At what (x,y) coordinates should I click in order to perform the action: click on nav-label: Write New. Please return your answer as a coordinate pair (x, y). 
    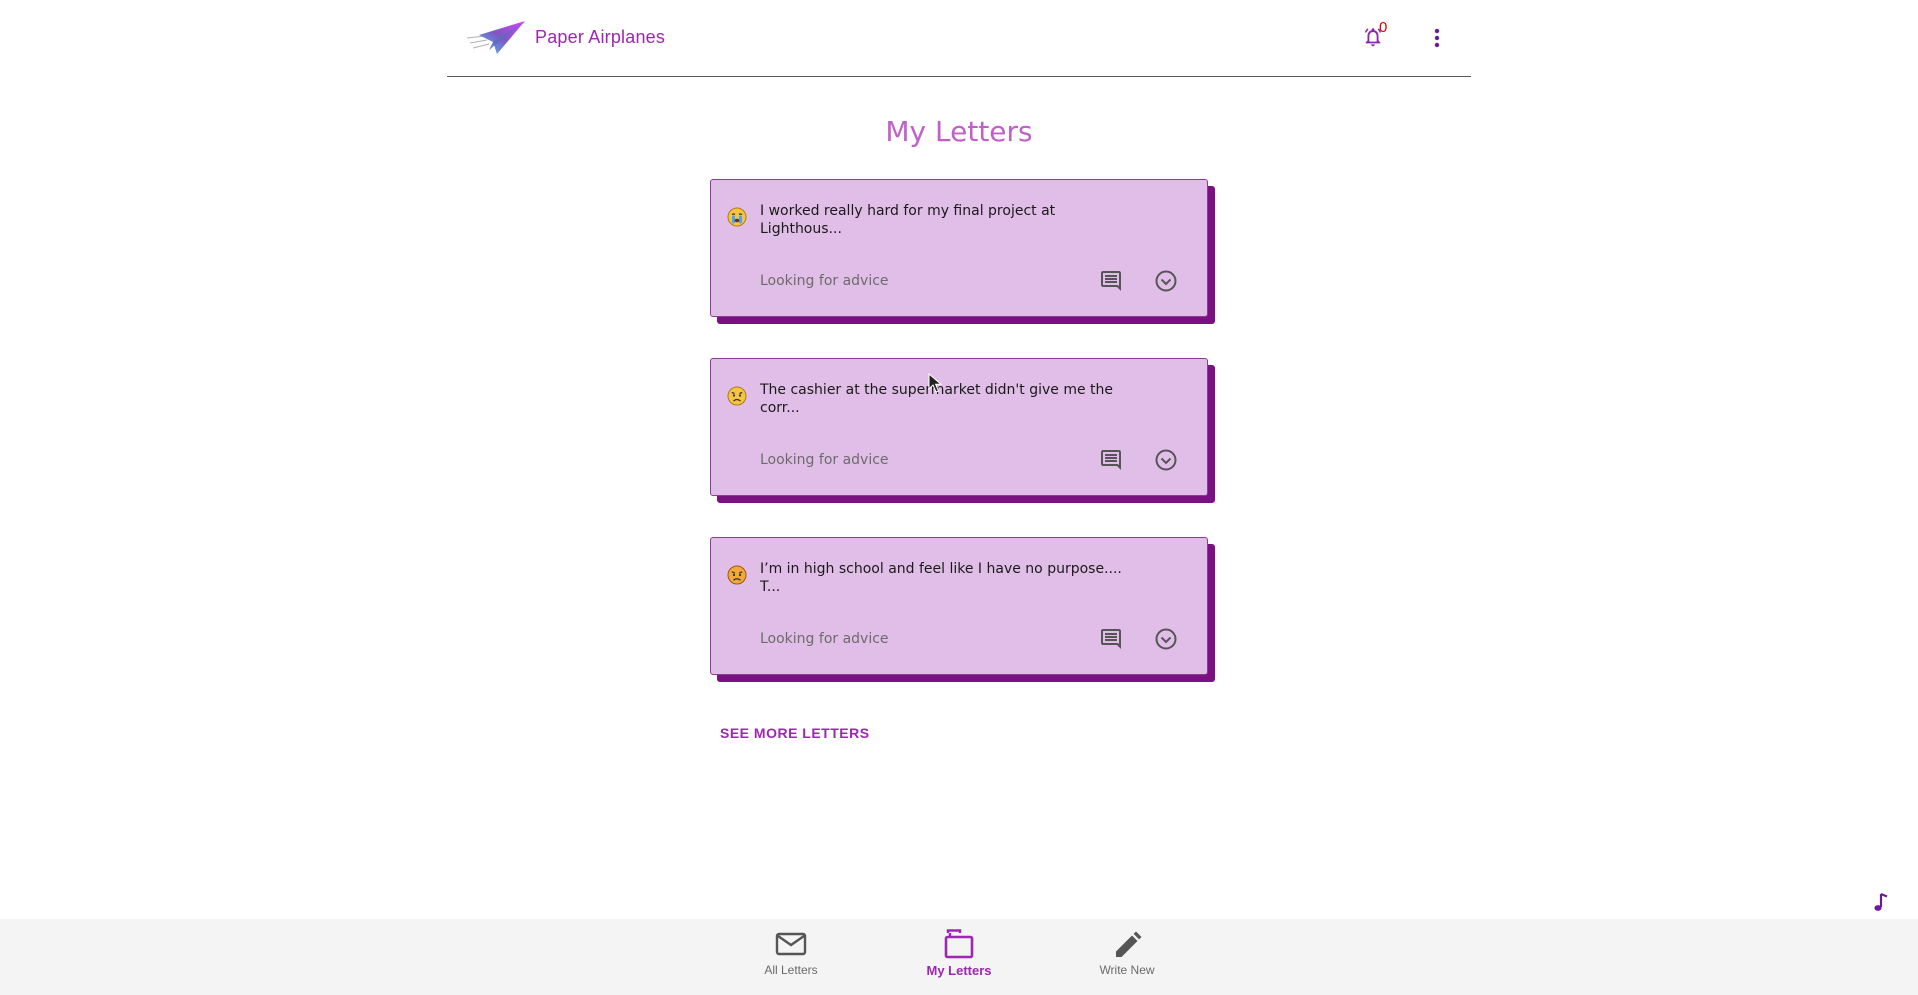
    Looking at the image, I should click on (1127, 970).